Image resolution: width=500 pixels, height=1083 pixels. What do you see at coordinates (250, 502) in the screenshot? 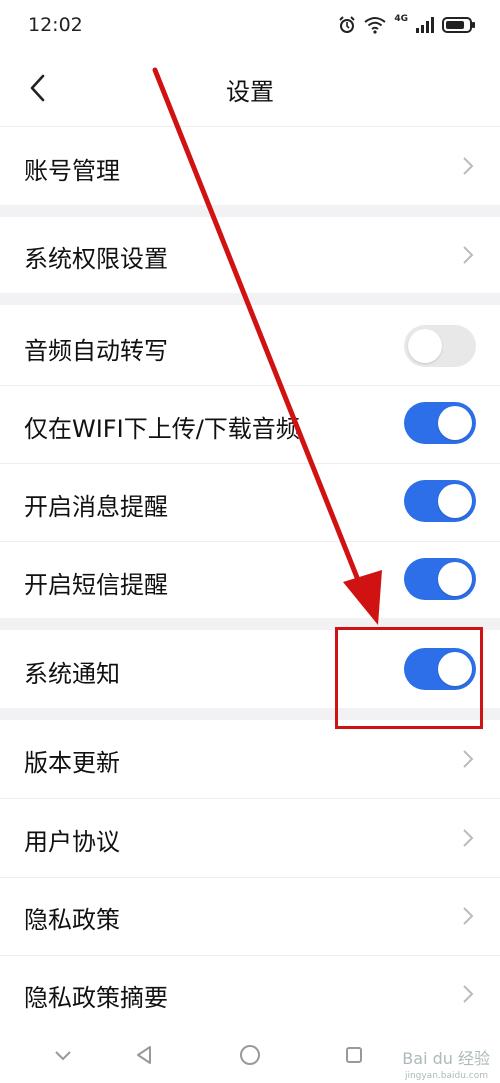
I see `message-reminder-item: 开启消息提醒` at bounding box center [250, 502].